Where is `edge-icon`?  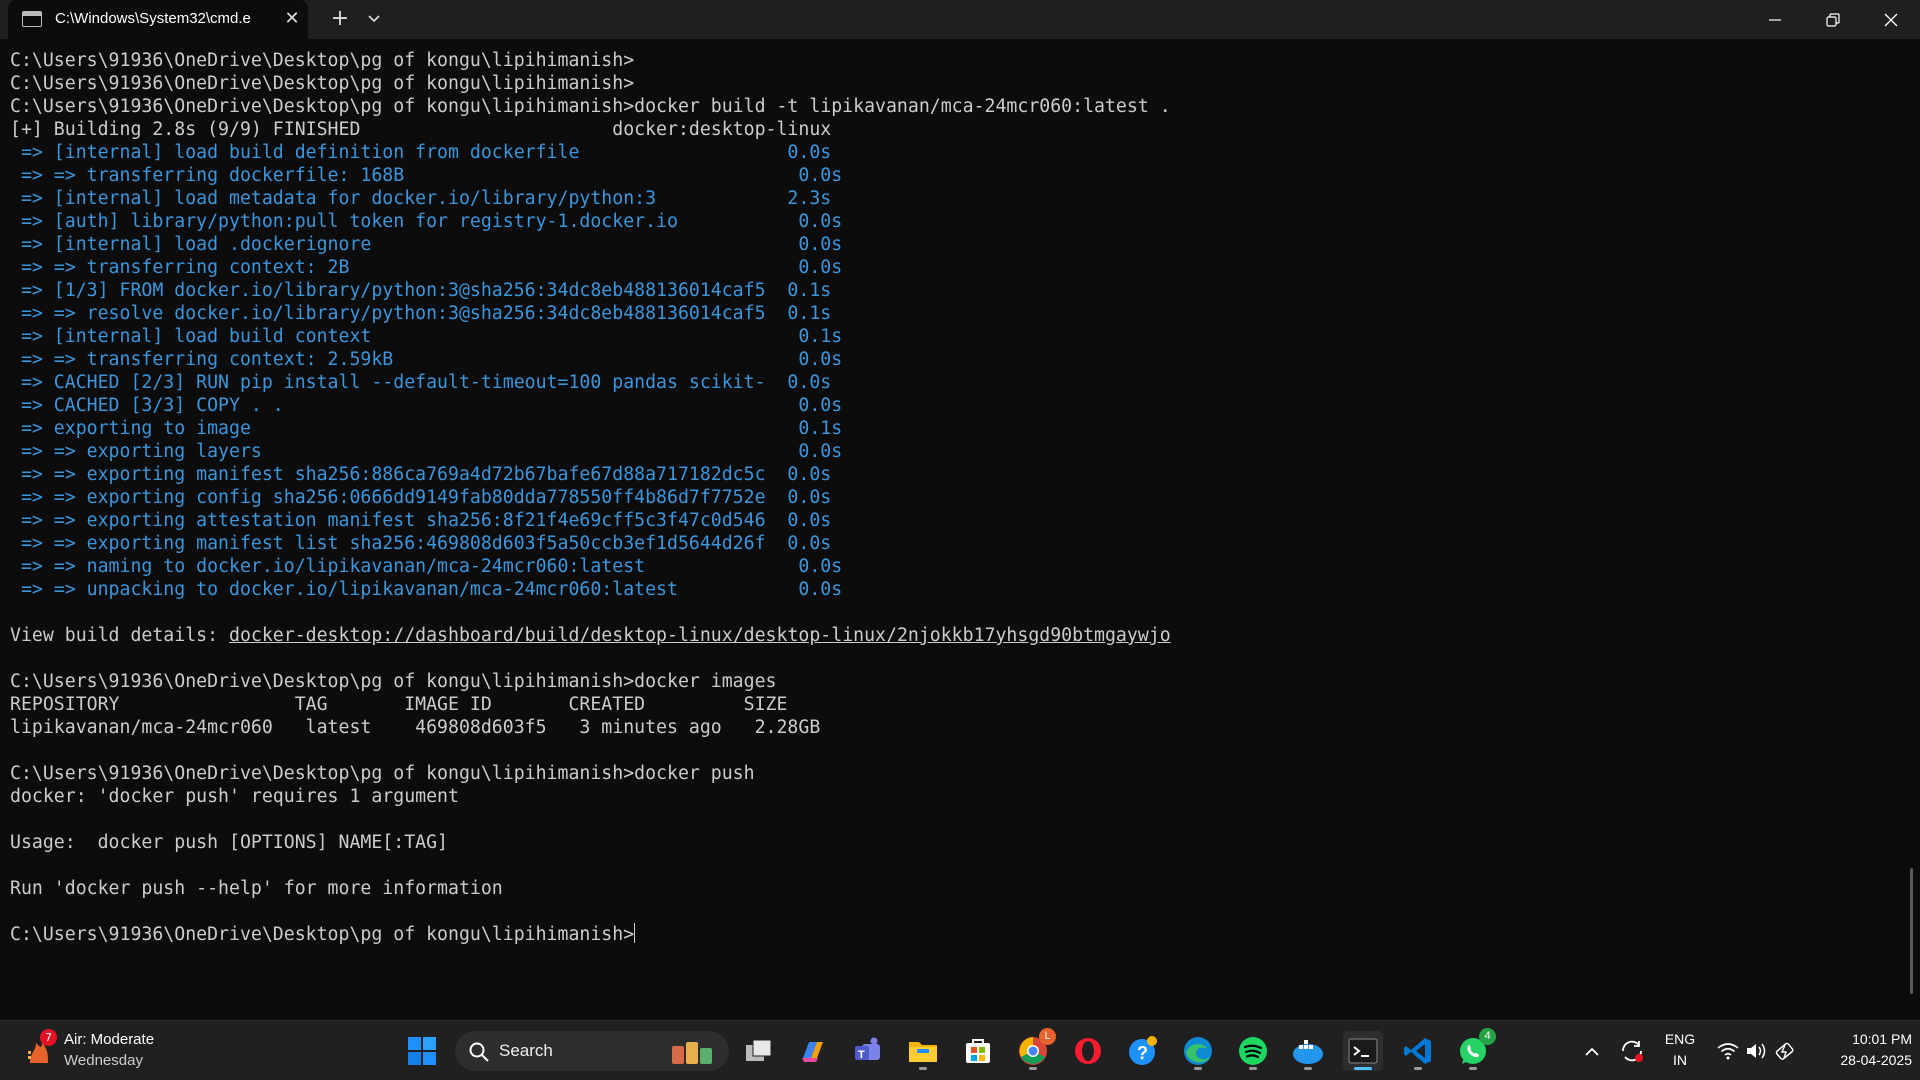 edge-icon is located at coordinates (1198, 1051).